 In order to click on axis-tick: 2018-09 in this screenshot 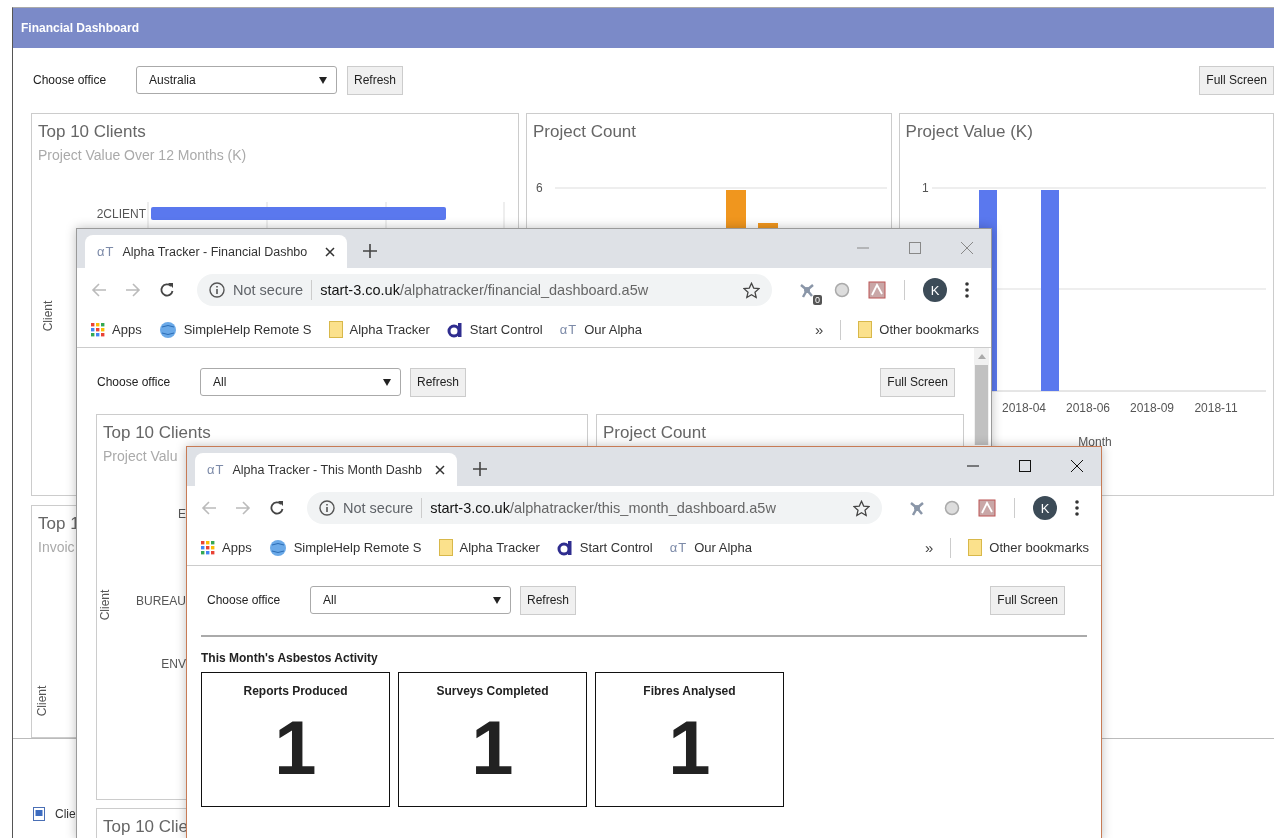, I will do `click(1151, 408)`.